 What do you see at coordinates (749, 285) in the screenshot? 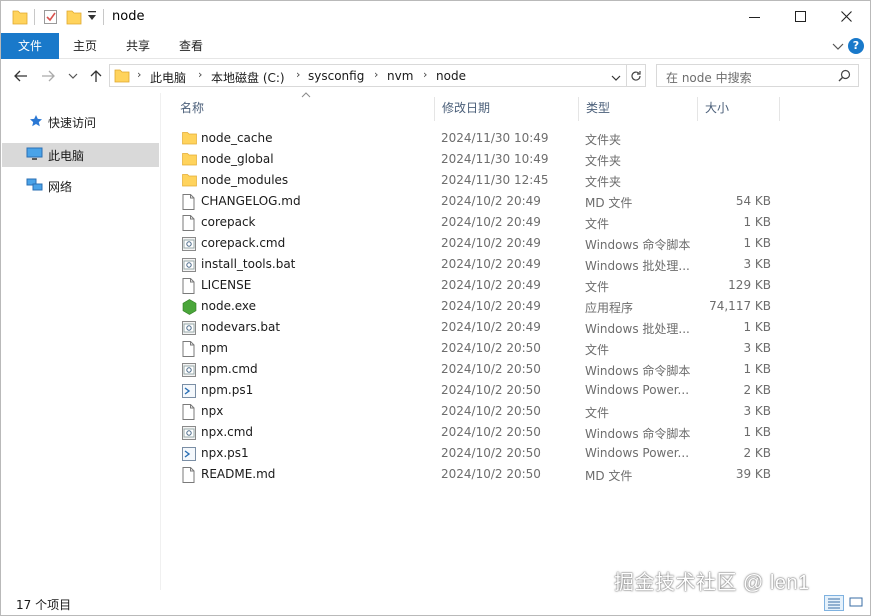
I see `file-size: 129 KB` at bounding box center [749, 285].